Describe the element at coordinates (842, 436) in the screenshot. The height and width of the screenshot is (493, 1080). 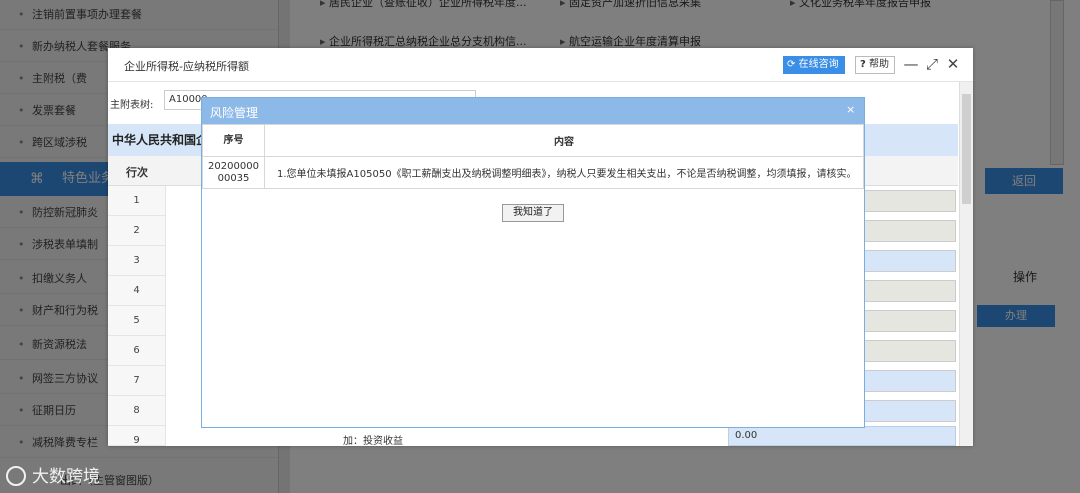
I see `investment-income-value: 0.00` at that location.